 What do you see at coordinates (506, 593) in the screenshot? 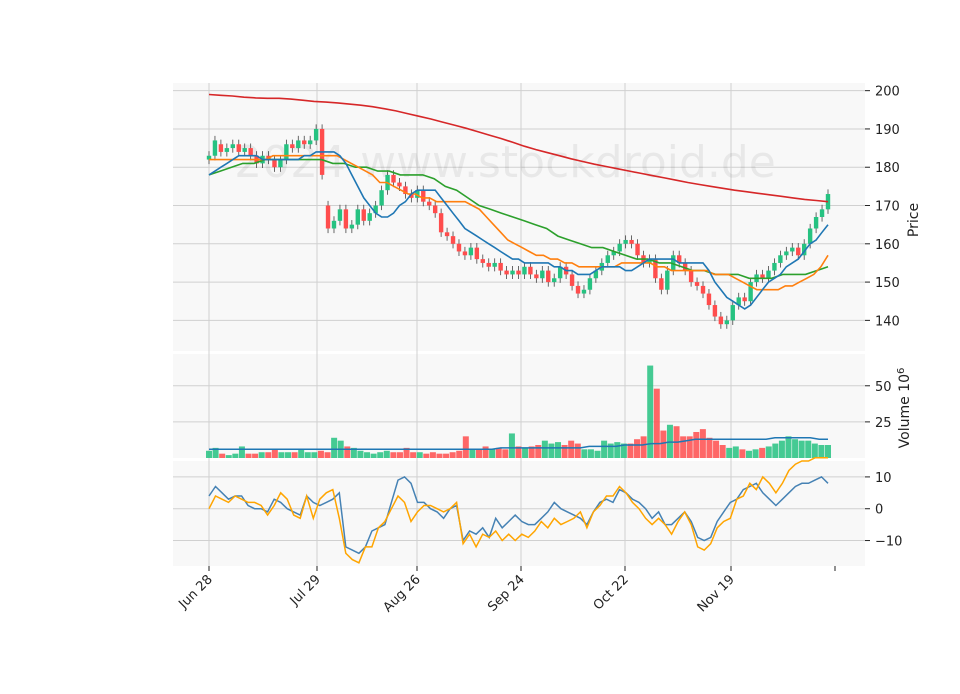
I see `x-tick-label: Sep 24` at bounding box center [506, 593].